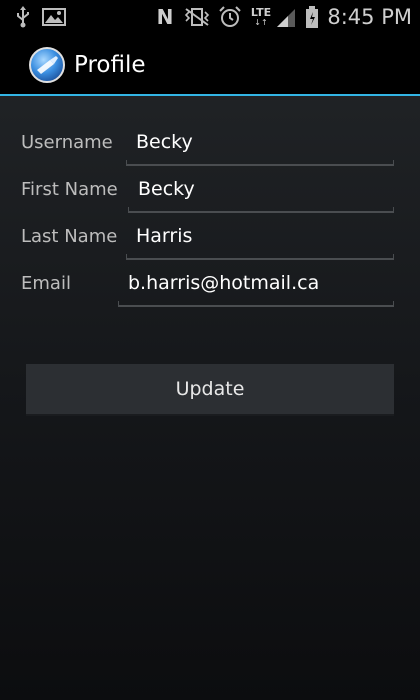 The image size is (420, 700). I want to click on battery-icon, so click(312, 17).